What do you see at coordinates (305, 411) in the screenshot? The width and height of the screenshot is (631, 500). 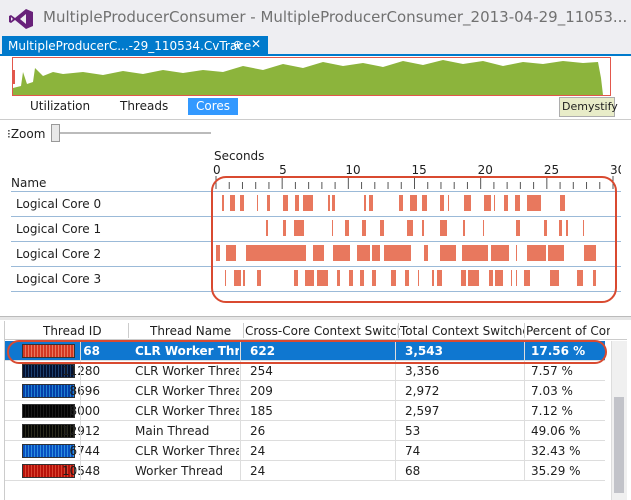 I see `table-row: 8000 CLR Worker Thread 185 2,597 7.12 %` at bounding box center [305, 411].